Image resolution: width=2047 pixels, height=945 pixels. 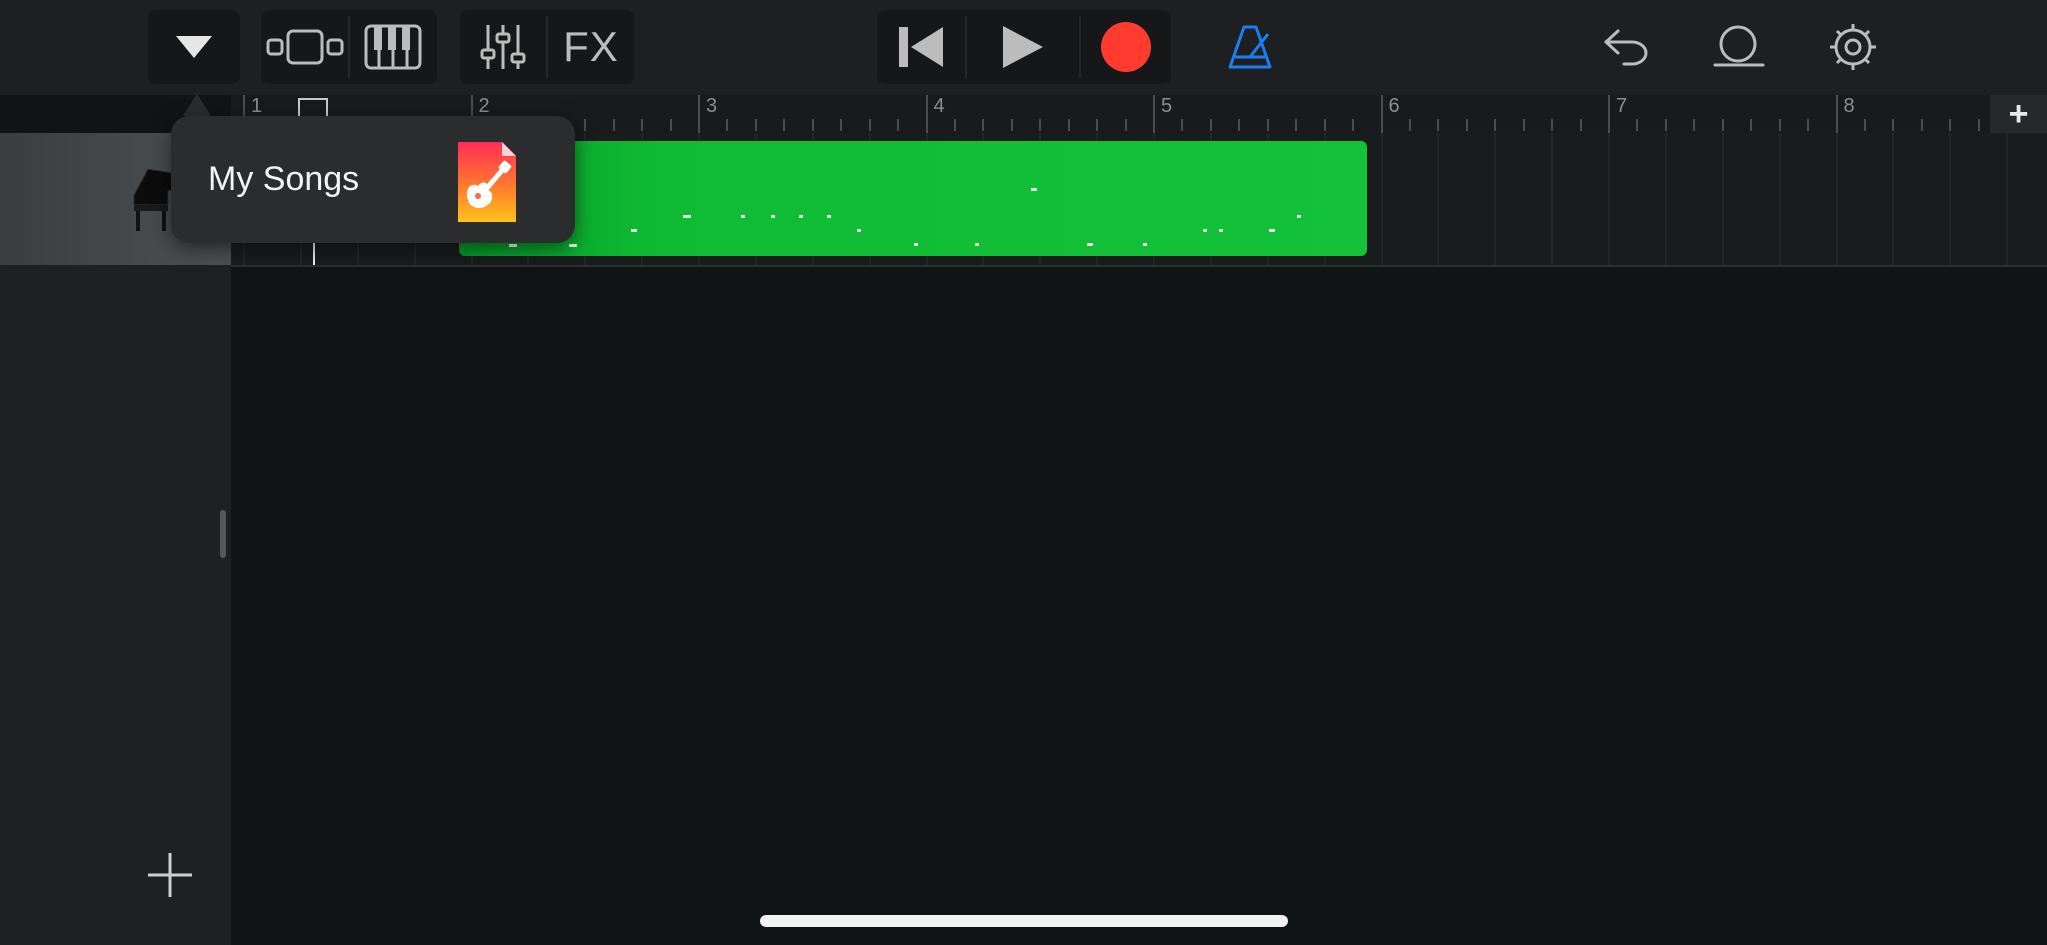 I want to click on home-indicator, so click(x=1024, y=921).